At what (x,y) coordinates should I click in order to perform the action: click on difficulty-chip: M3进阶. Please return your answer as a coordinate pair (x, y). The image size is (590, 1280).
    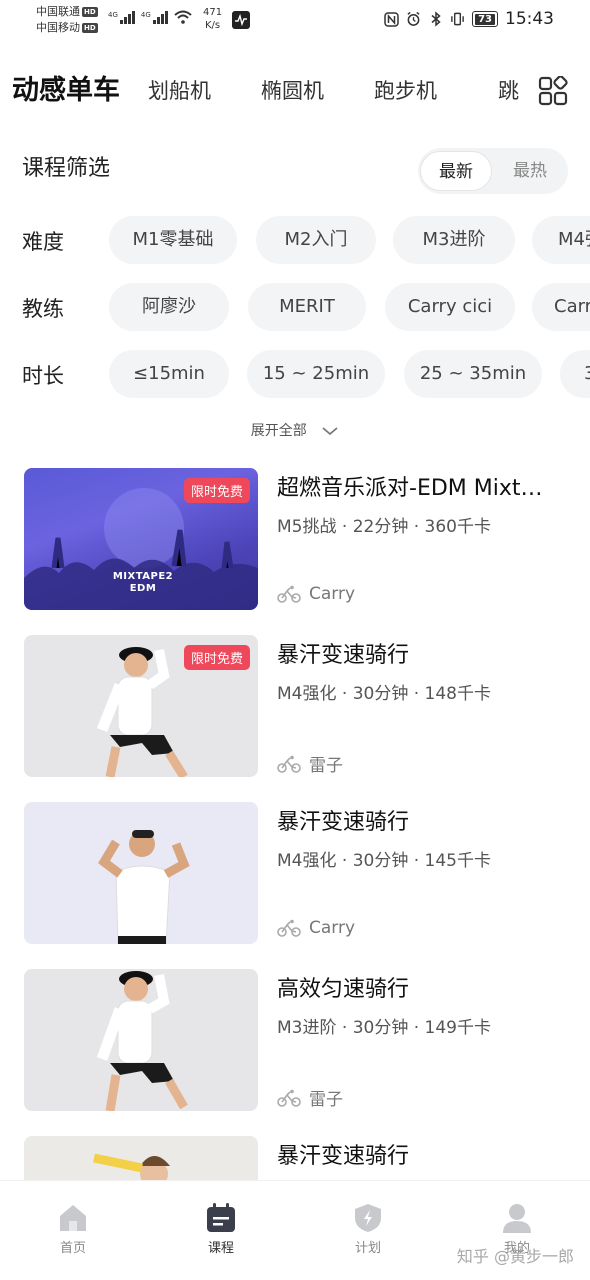
    Looking at the image, I should click on (454, 240).